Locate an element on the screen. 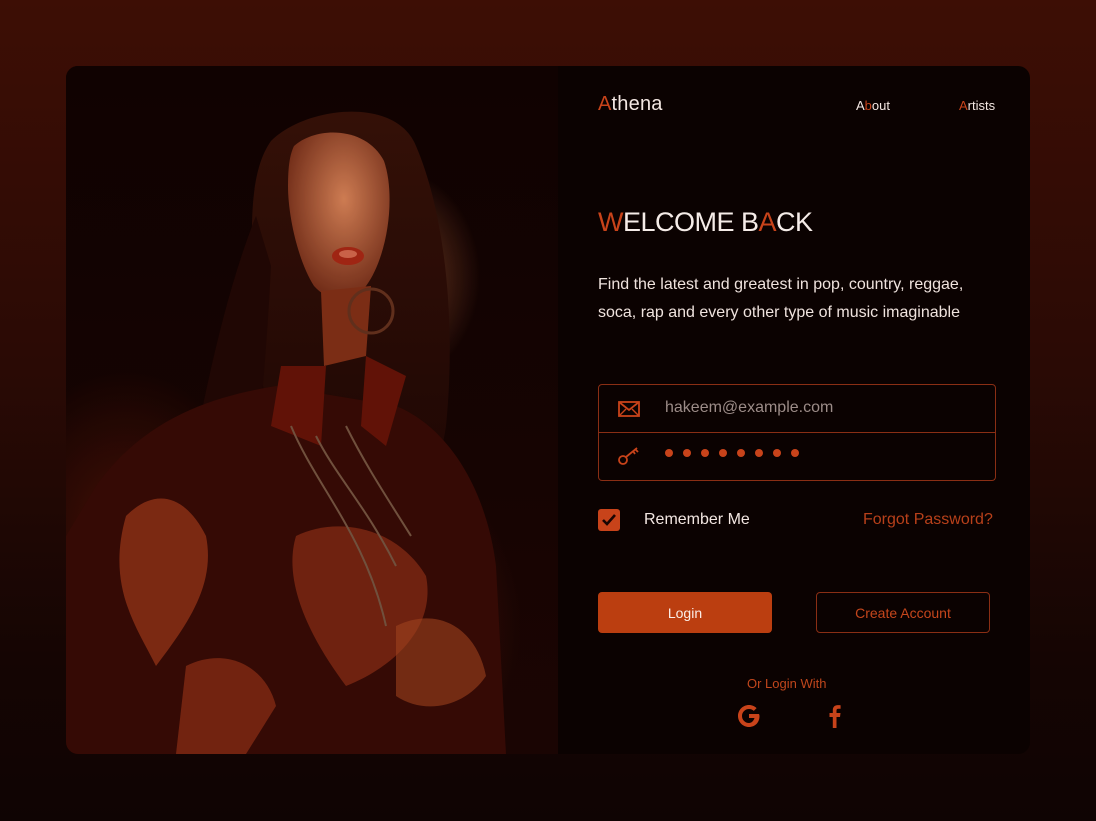 This screenshot has height=821, width=1096. page-title: WELCOME BACK is located at coordinates (705, 222).